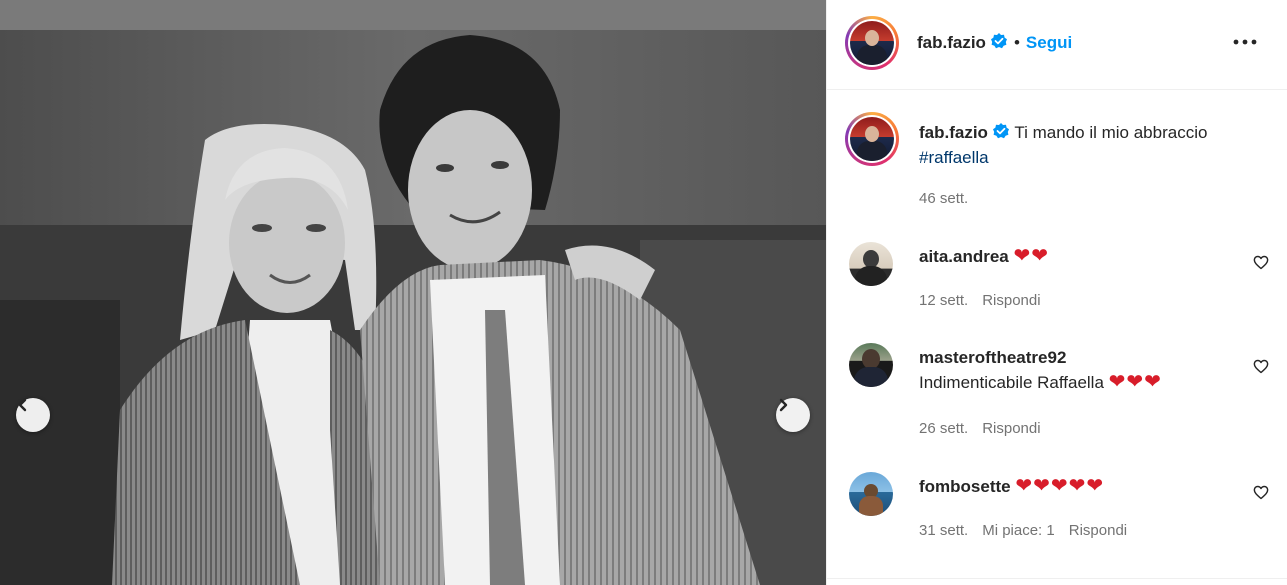 The height and width of the screenshot is (585, 1287). What do you see at coordinates (1011, 486) in the screenshot?
I see `comment-body: fombosette ❤❤❤❤❤` at bounding box center [1011, 486].